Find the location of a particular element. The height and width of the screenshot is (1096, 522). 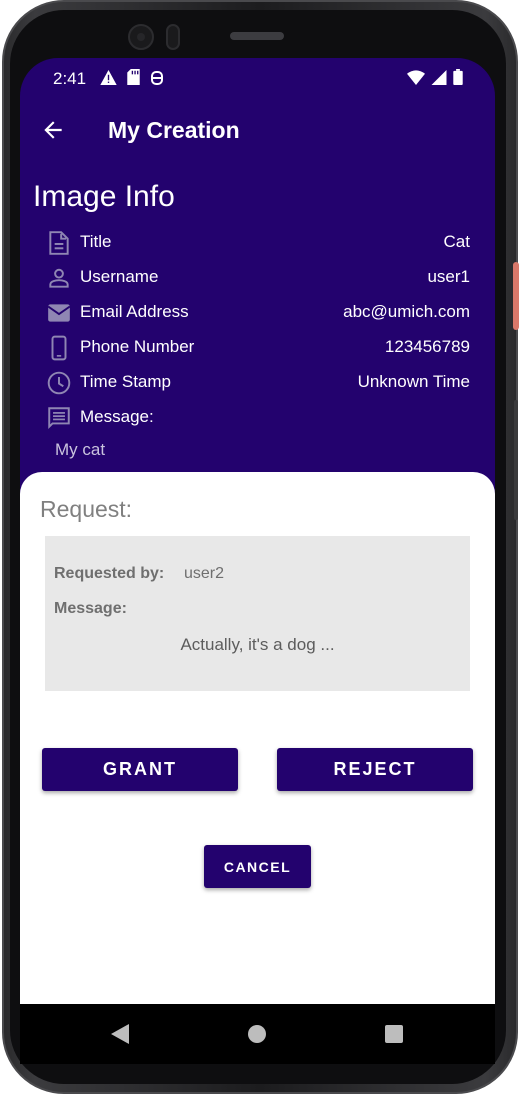

request-heading: Request: is located at coordinates (86, 509).